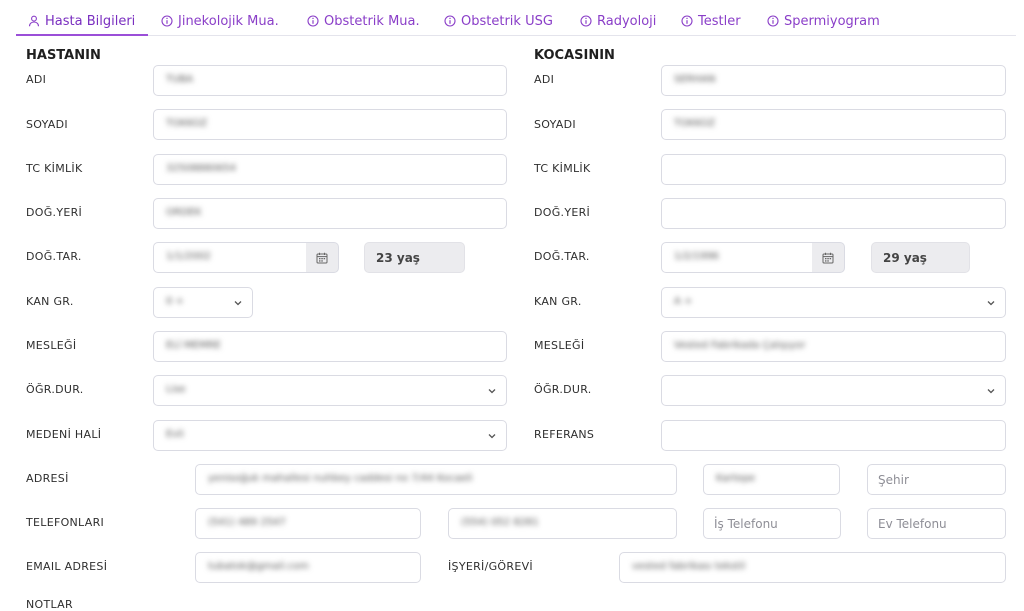 The image size is (1024, 611). What do you see at coordinates (51, 345) in the screenshot?
I see `patient-job-label: MESLEĞİ` at bounding box center [51, 345].